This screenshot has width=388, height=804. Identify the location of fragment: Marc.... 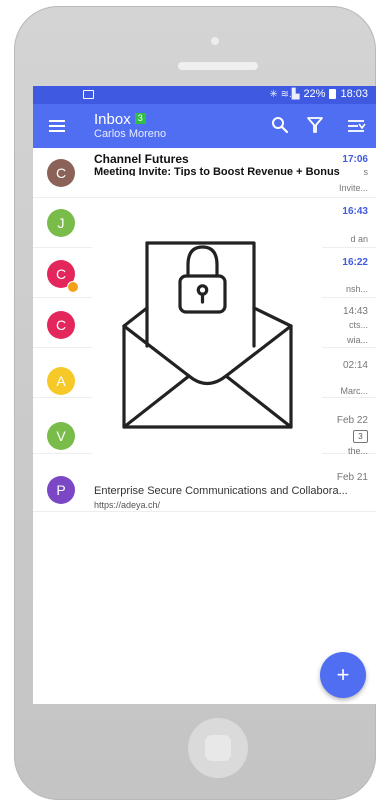
(354, 391).